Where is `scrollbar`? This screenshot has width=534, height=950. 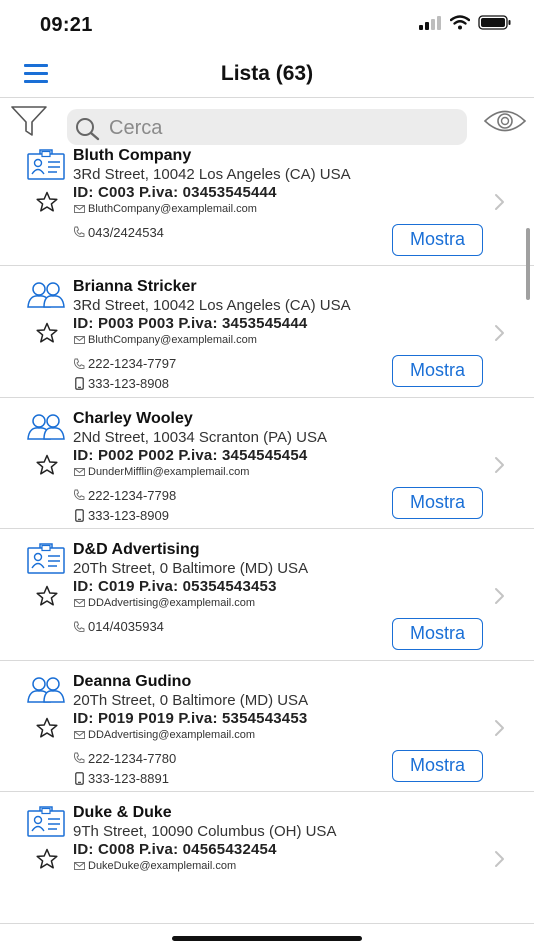 scrollbar is located at coordinates (528, 264).